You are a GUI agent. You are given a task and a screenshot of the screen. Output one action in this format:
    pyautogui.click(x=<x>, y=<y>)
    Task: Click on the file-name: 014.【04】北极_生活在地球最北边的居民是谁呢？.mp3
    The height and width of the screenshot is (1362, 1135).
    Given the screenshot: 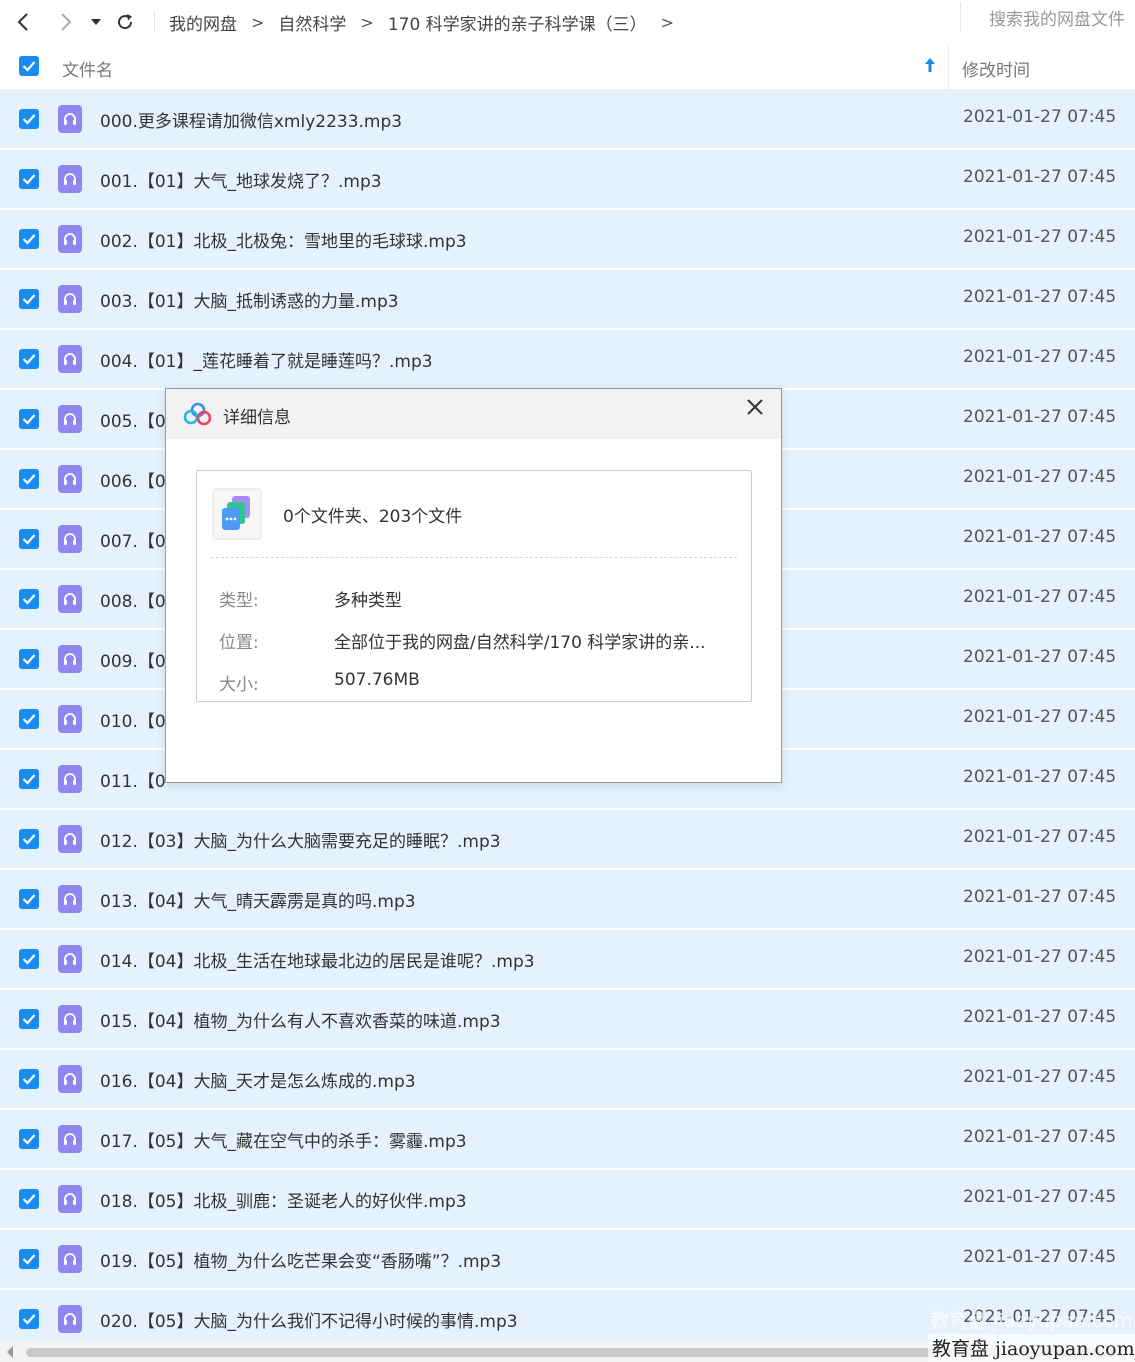 What is the action you would take?
    pyautogui.click(x=317, y=959)
    